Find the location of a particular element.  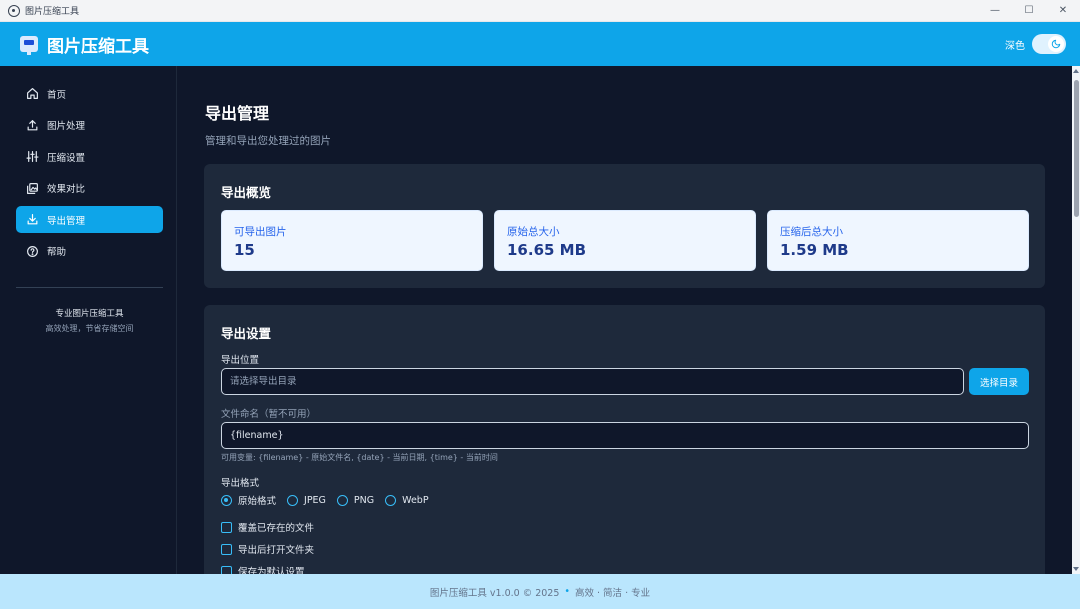

stat-label: 原始总大小 is located at coordinates (533, 232).